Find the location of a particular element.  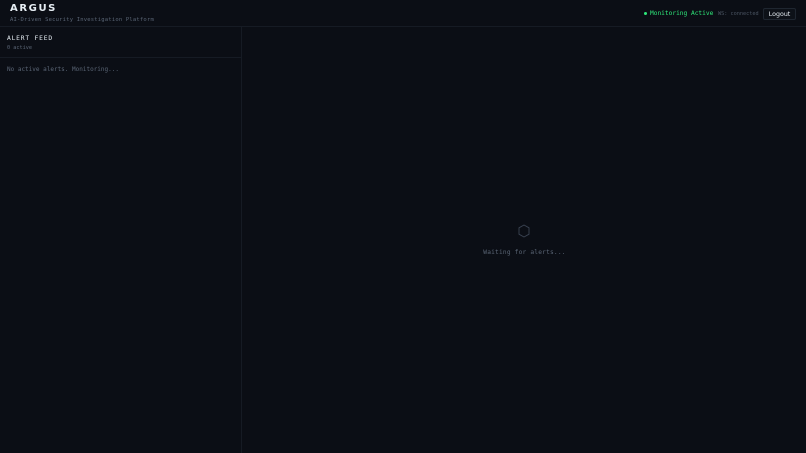

monitoring-status: Monitoring Active is located at coordinates (678, 13).